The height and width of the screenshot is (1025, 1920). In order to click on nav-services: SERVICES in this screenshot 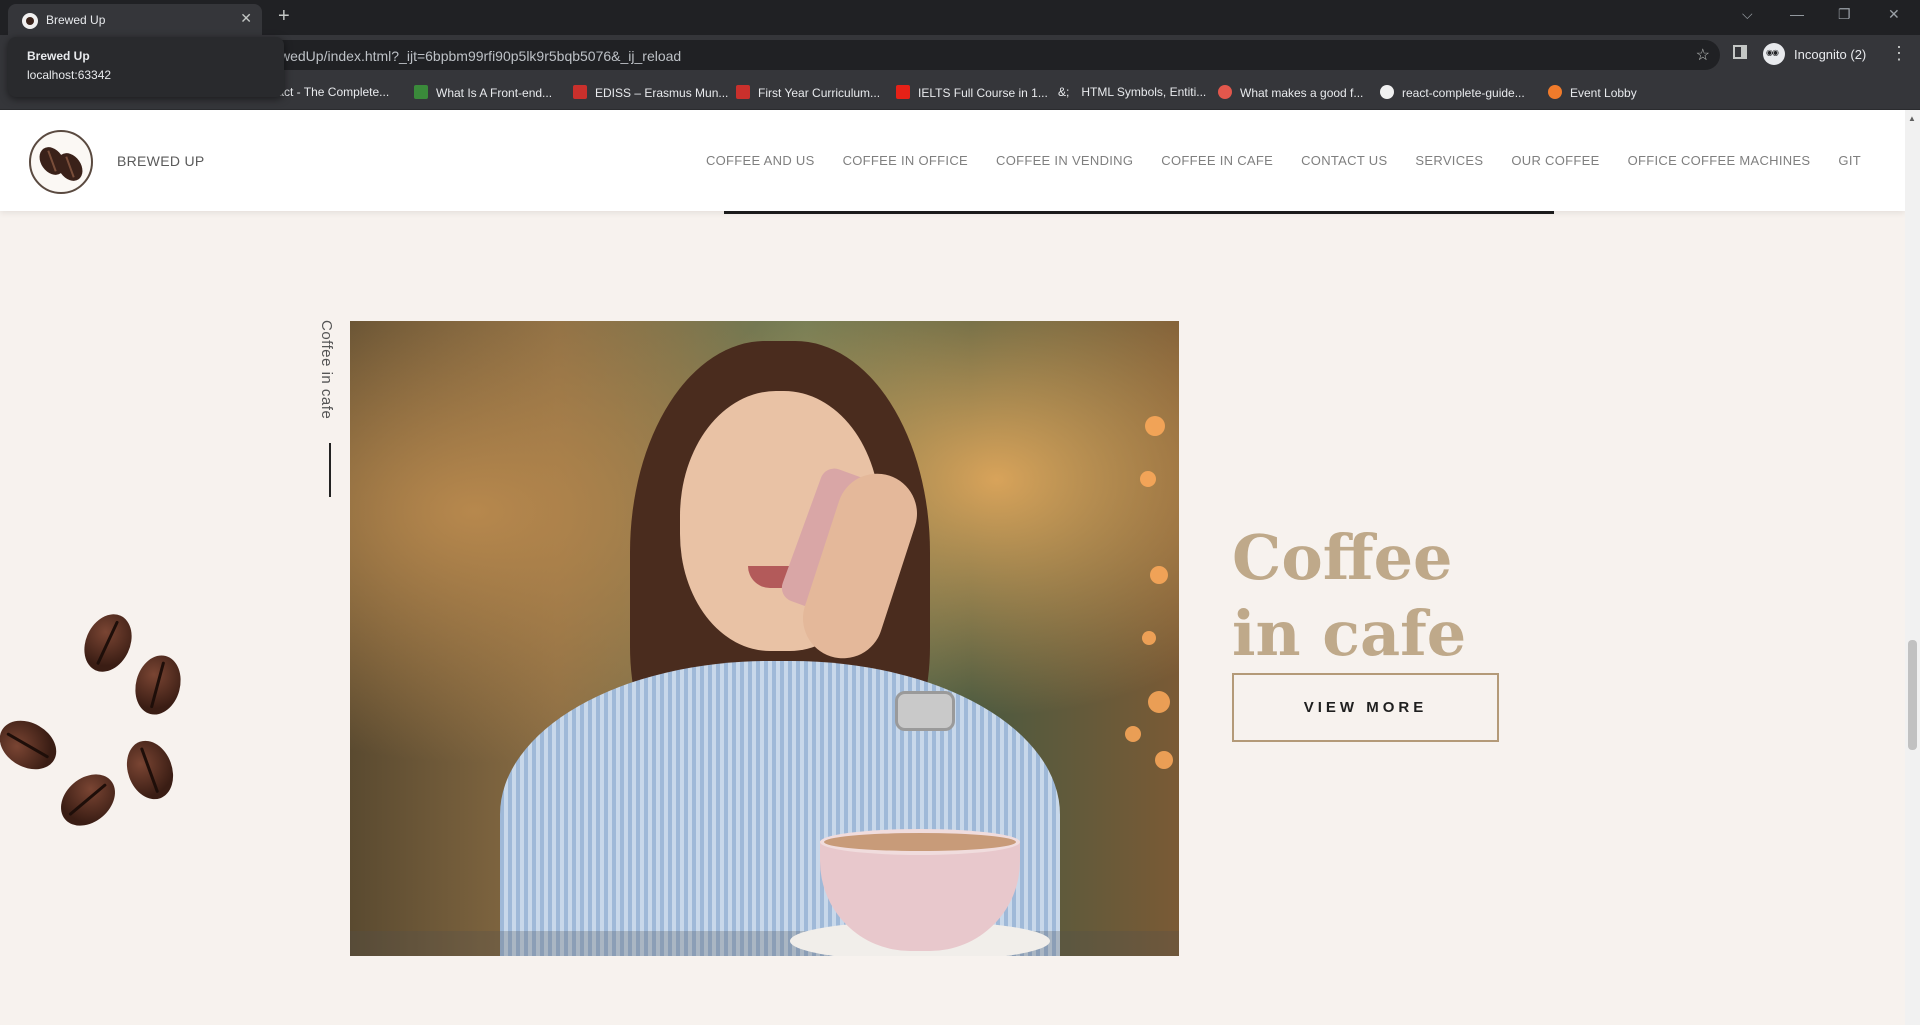, I will do `click(1449, 160)`.